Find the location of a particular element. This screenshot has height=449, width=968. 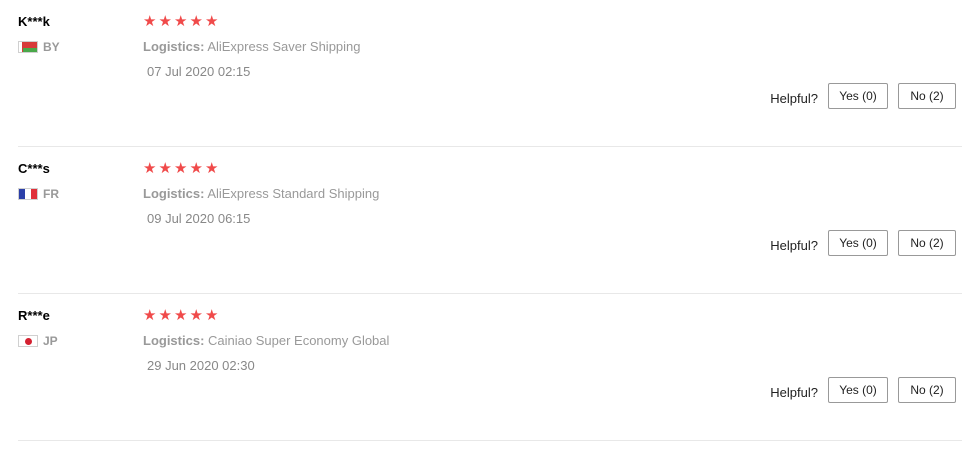

flag-belarus-icon is located at coordinates (28, 47).